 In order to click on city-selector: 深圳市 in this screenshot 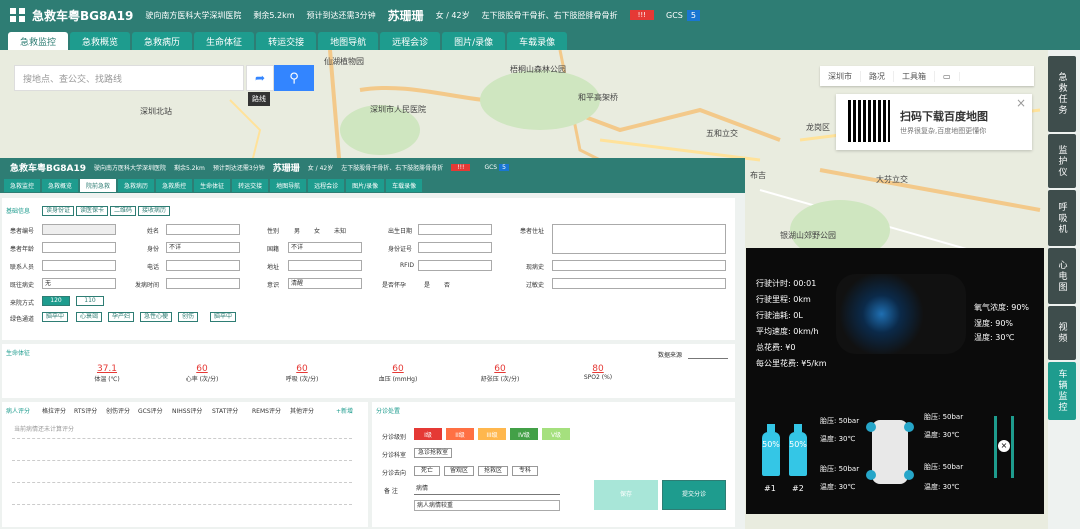, I will do `click(840, 76)`.